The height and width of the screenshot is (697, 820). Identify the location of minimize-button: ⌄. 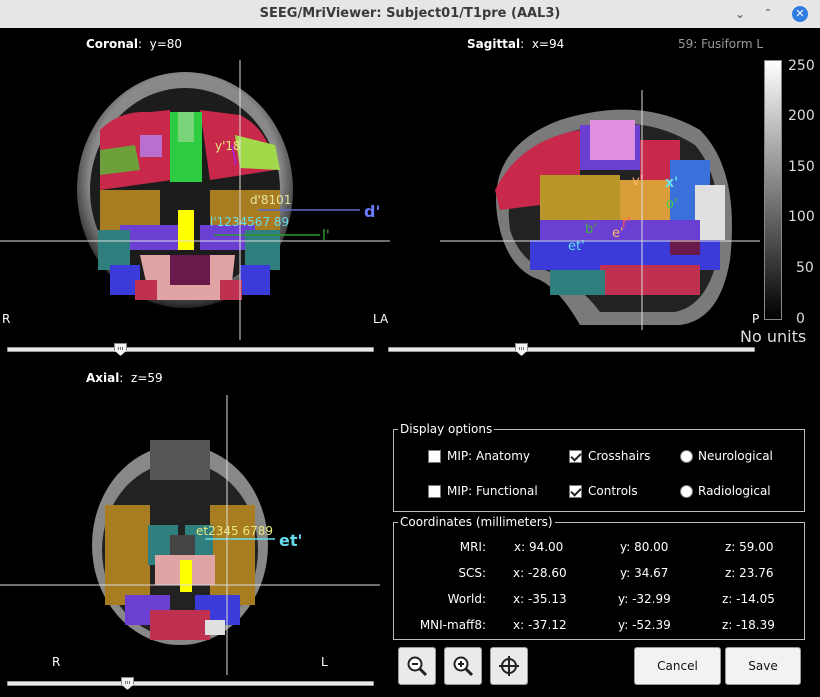
(740, 14).